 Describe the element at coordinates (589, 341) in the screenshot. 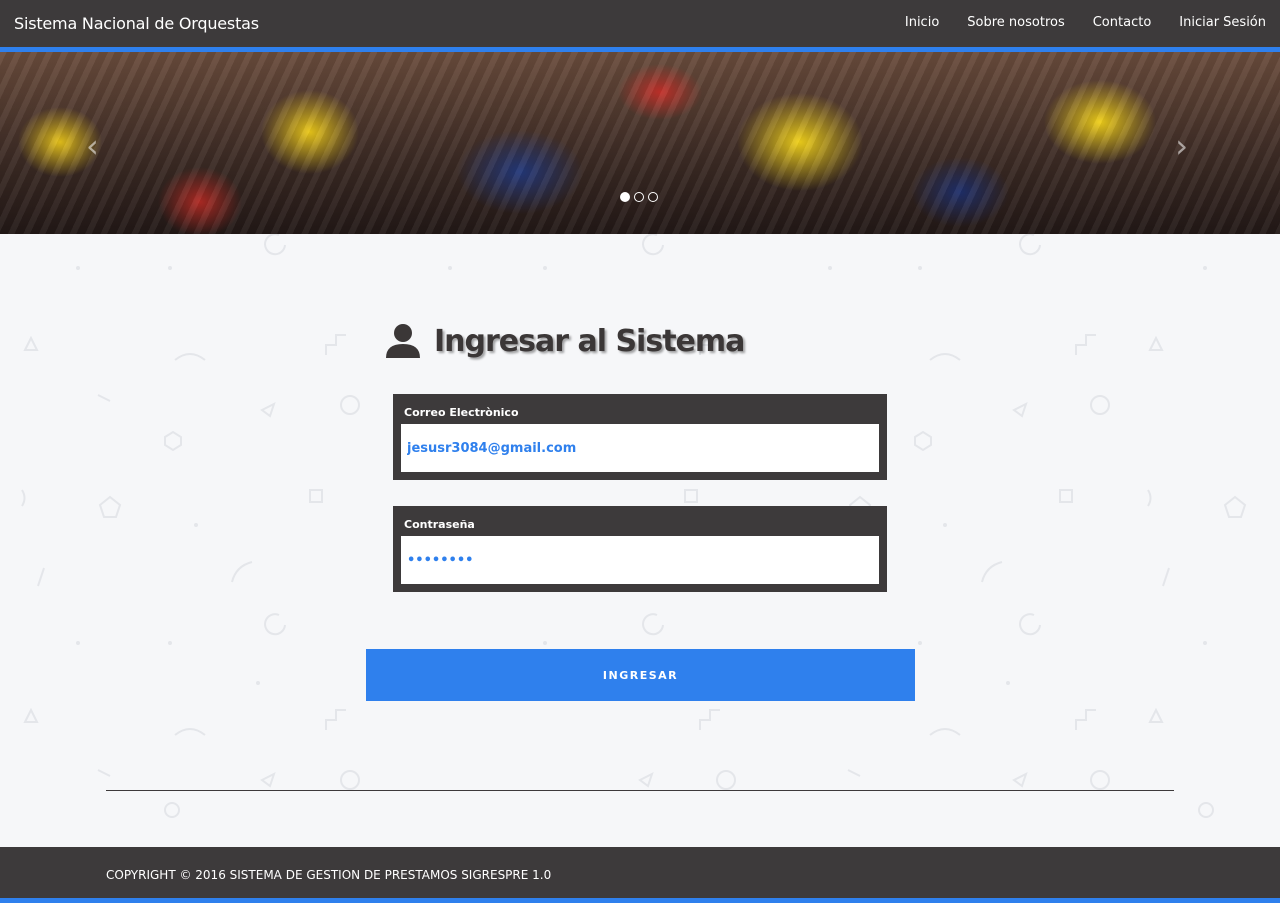

I see `page-title: Ingresar al Sistema` at that location.